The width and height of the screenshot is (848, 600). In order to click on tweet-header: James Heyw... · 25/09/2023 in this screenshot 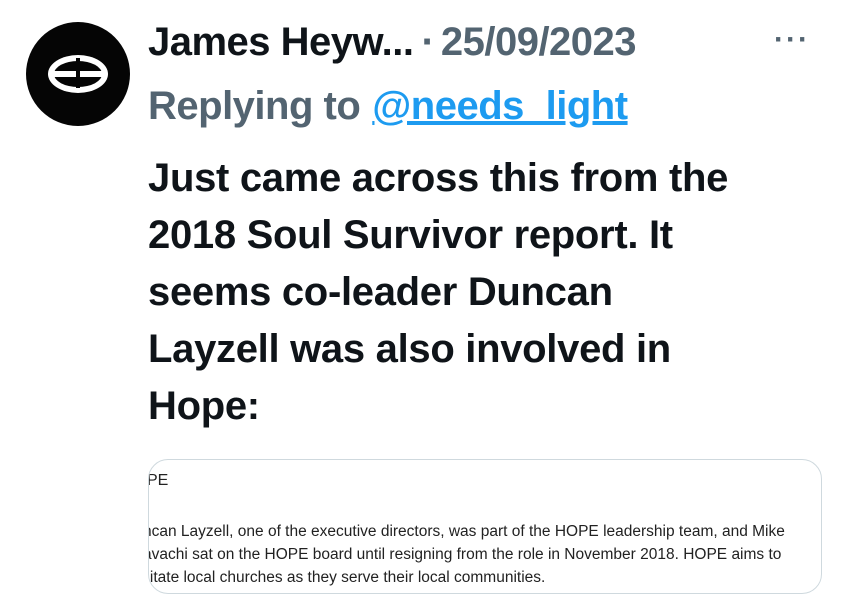, I will do `click(392, 42)`.